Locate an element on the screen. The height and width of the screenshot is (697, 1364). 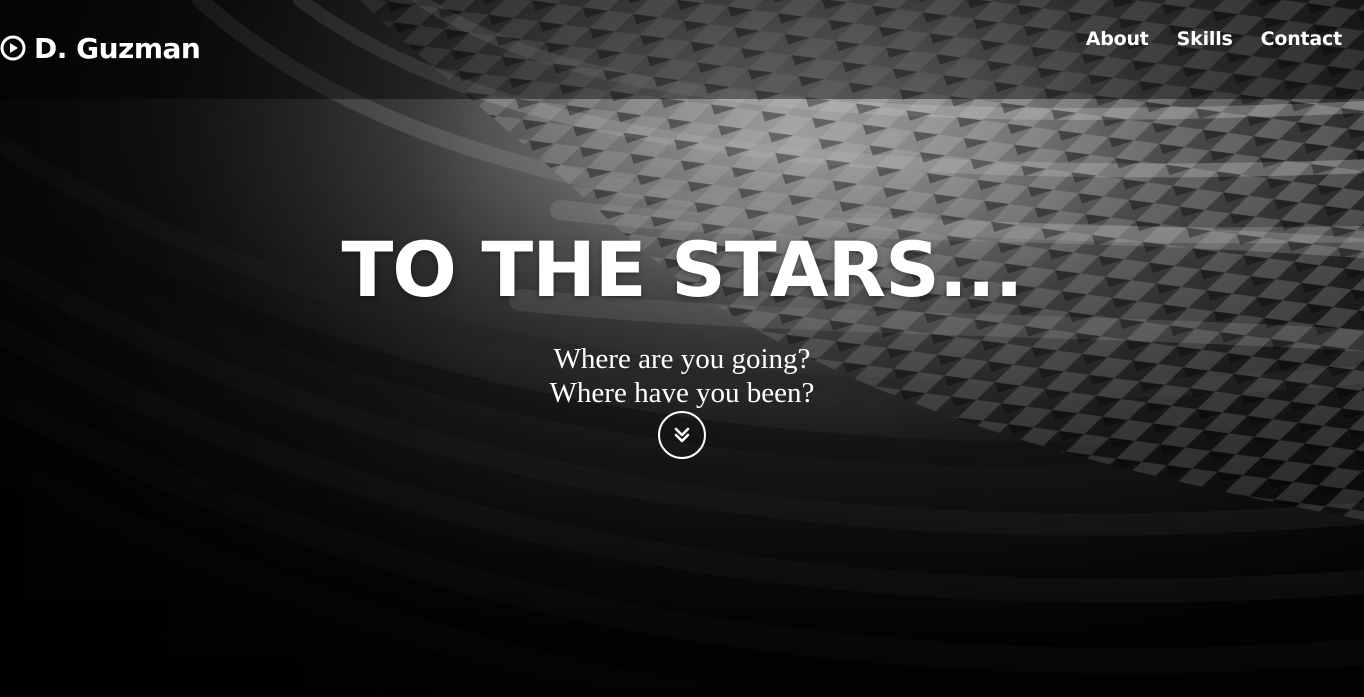
brand-link: D. Guzman is located at coordinates (100, 48).